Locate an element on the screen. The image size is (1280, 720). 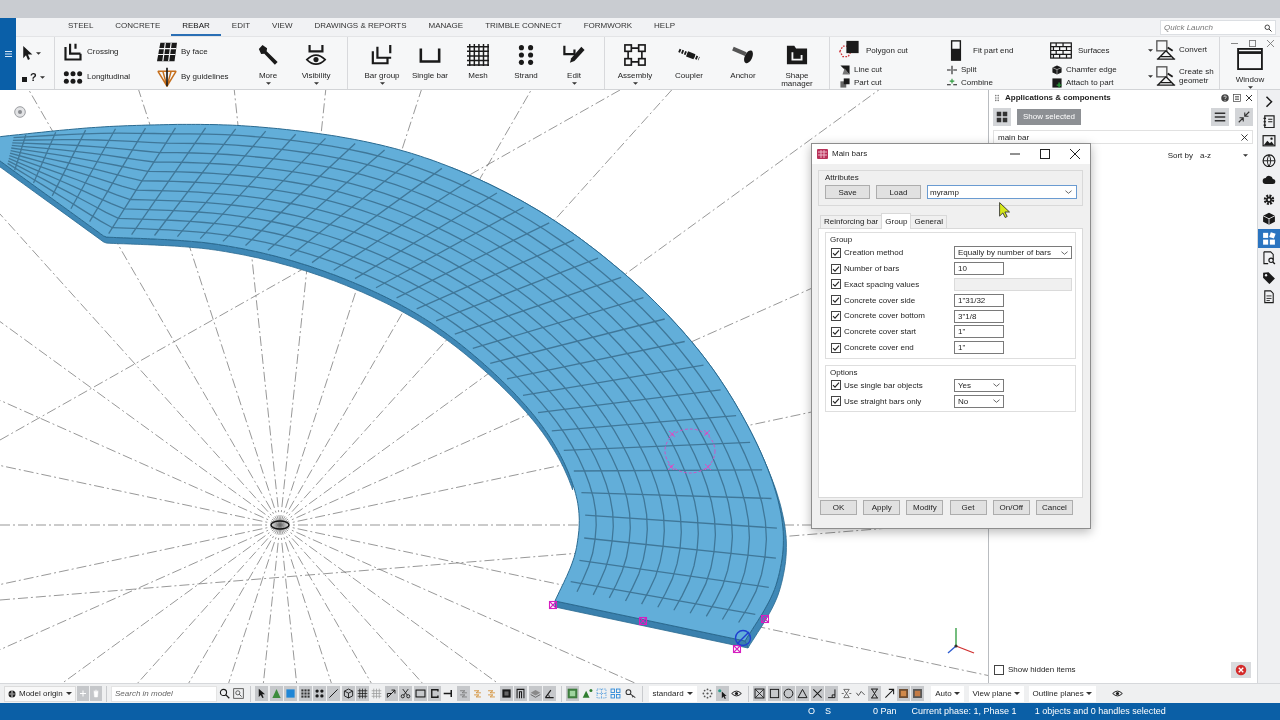
dots-icon is located at coordinates (319, 693).